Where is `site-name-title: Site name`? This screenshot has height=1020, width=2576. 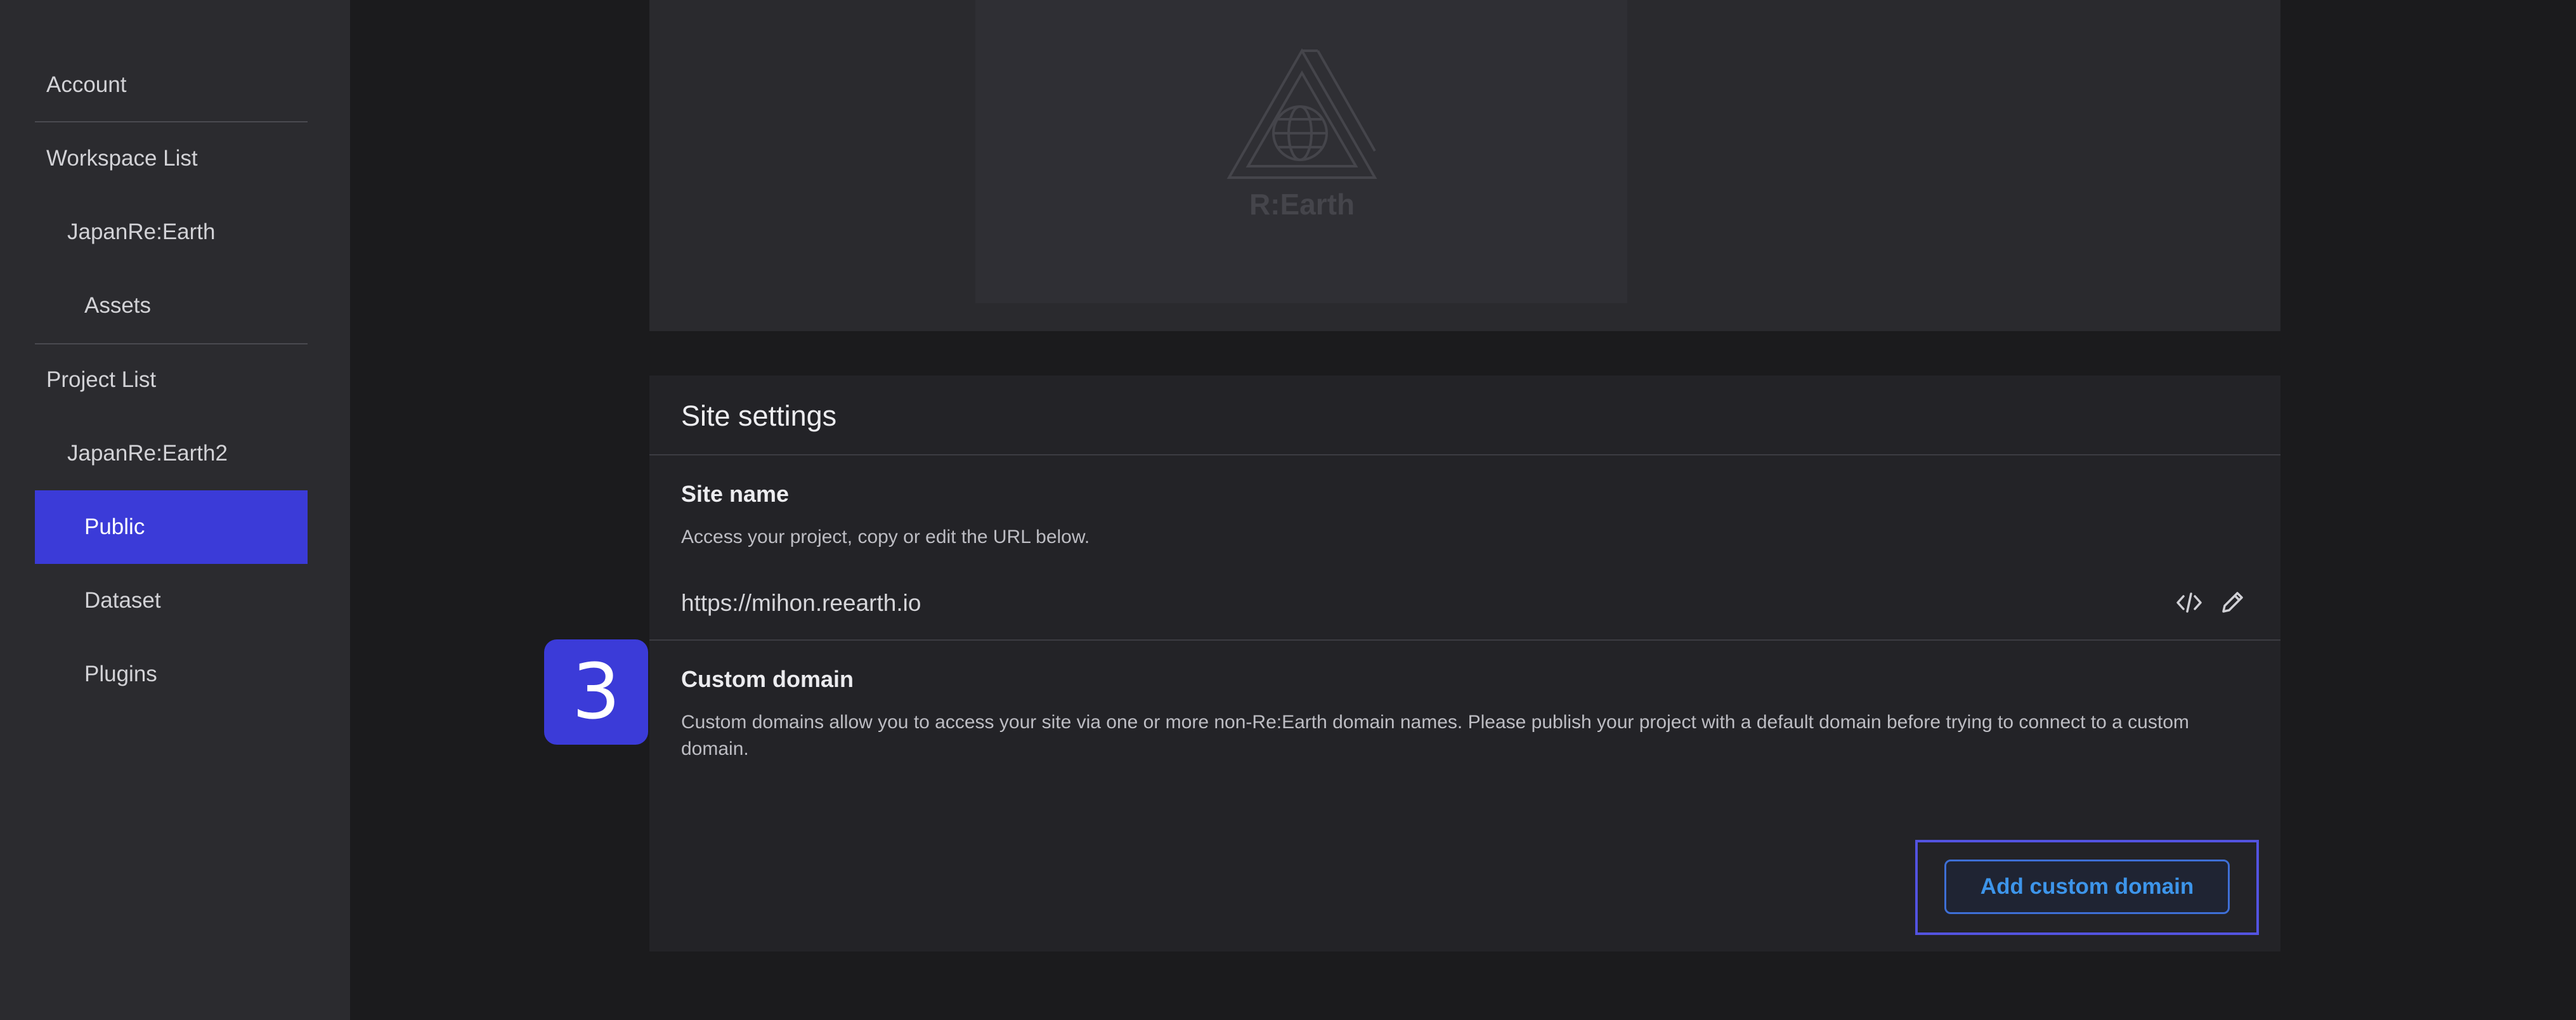 site-name-title: Site name is located at coordinates (735, 494).